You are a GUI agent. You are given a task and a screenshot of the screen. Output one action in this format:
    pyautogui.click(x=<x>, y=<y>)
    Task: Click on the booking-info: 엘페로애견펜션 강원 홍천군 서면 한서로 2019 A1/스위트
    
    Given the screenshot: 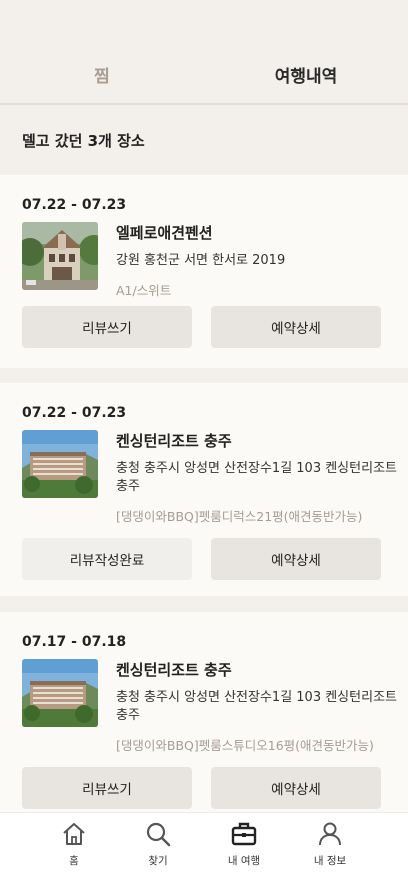 What is the action you would take?
    pyautogui.click(x=259, y=261)
    